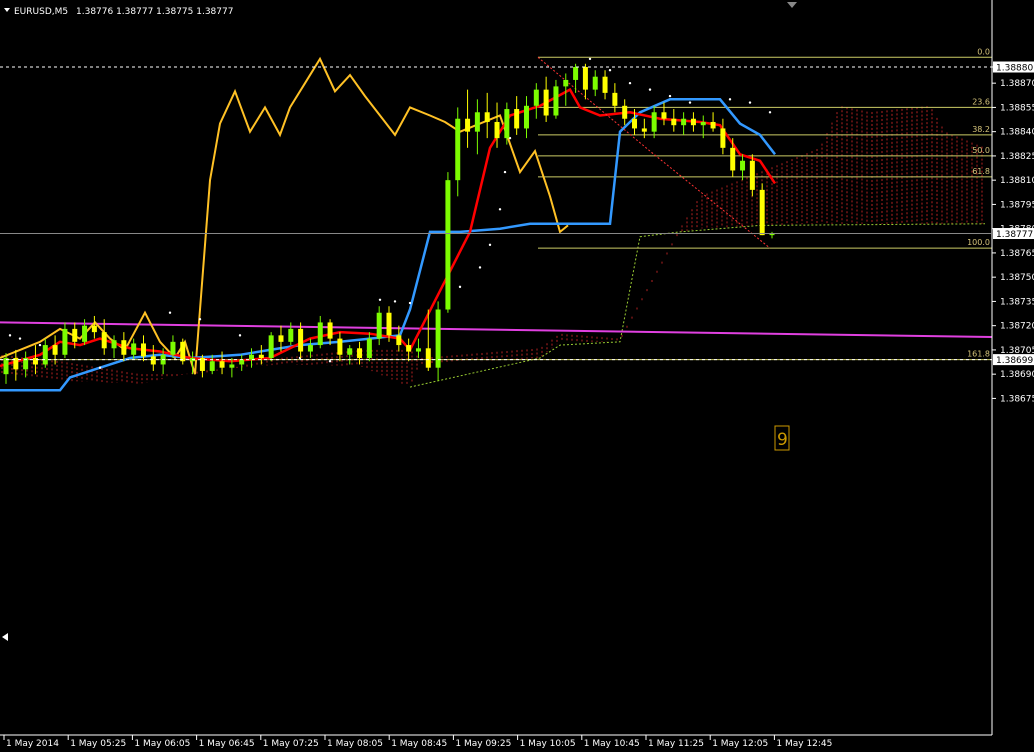  Describe the element at coordinates (981, 129) in the screenshot. I see `fib-level-label: 38.2` at that location.